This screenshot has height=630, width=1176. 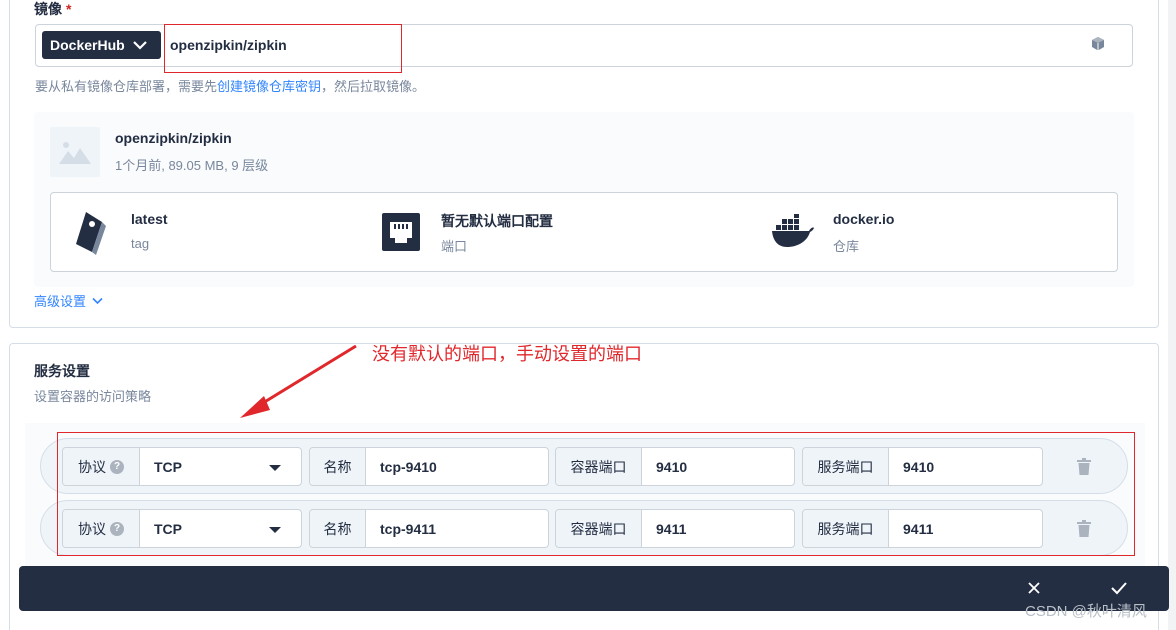 I want to click on close-icon, so click(x=1034, y=588).